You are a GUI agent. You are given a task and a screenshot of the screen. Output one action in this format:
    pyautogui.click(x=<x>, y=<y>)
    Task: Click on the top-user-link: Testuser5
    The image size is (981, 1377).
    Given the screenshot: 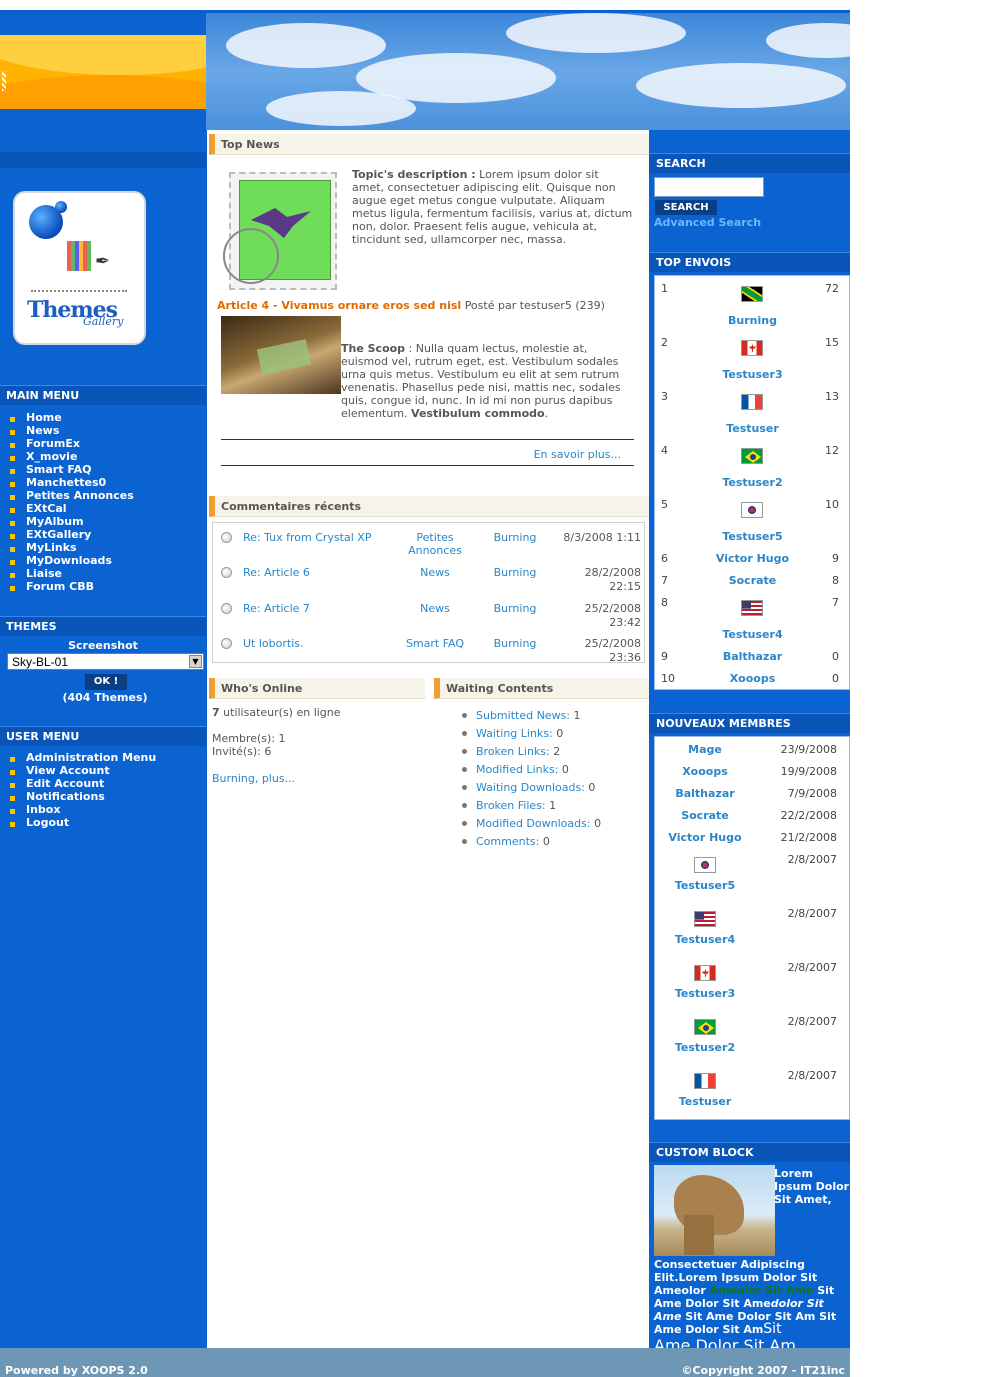 What is the action you would take?
    pyautogui.click(x=752, y=536)
    